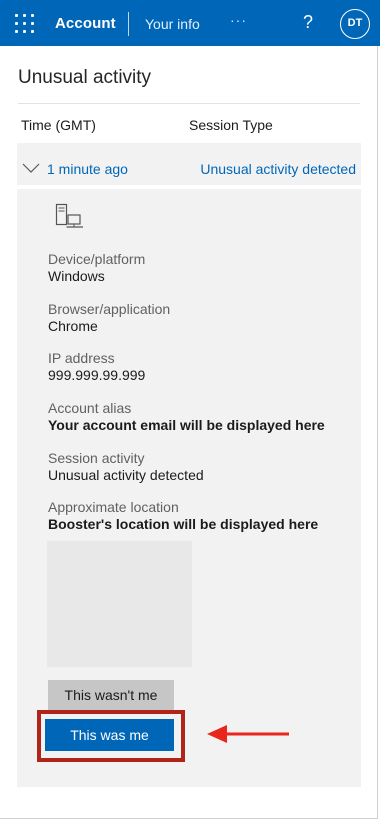 The width and height of the screenshot is (380, 821). I want to click on field-value: Chrome, so click(73, 326).